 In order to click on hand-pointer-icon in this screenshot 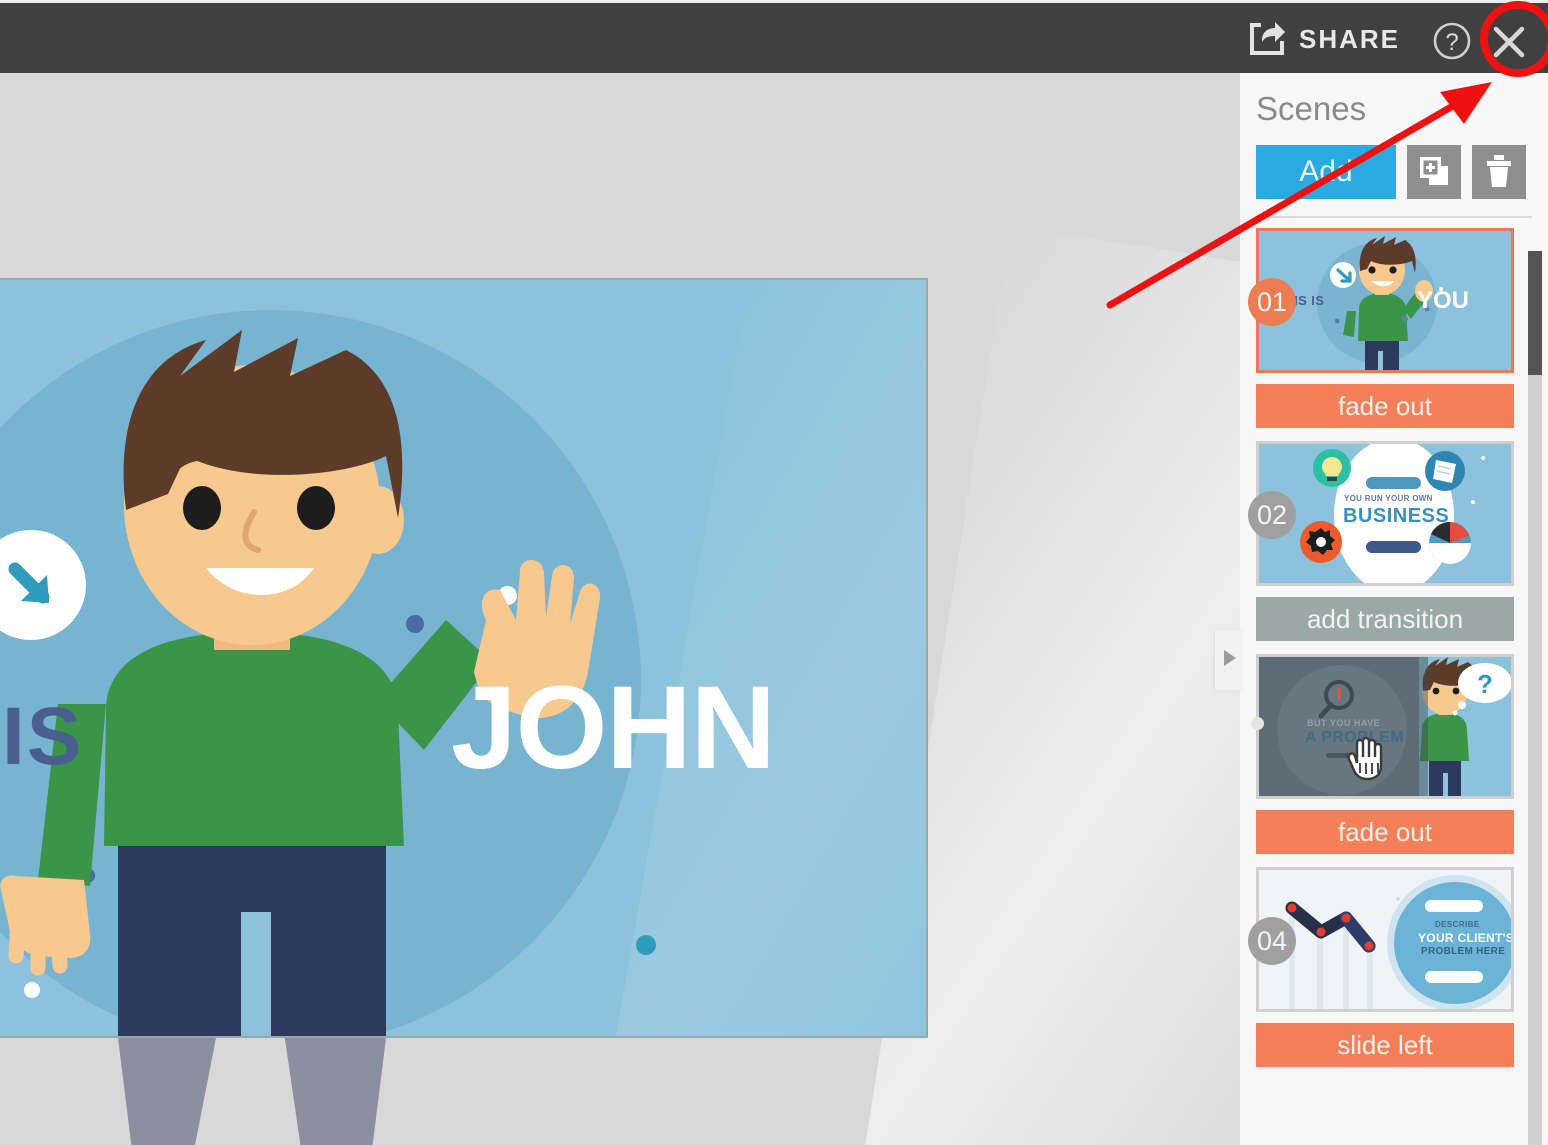, I will do `click(1368, 759)`.